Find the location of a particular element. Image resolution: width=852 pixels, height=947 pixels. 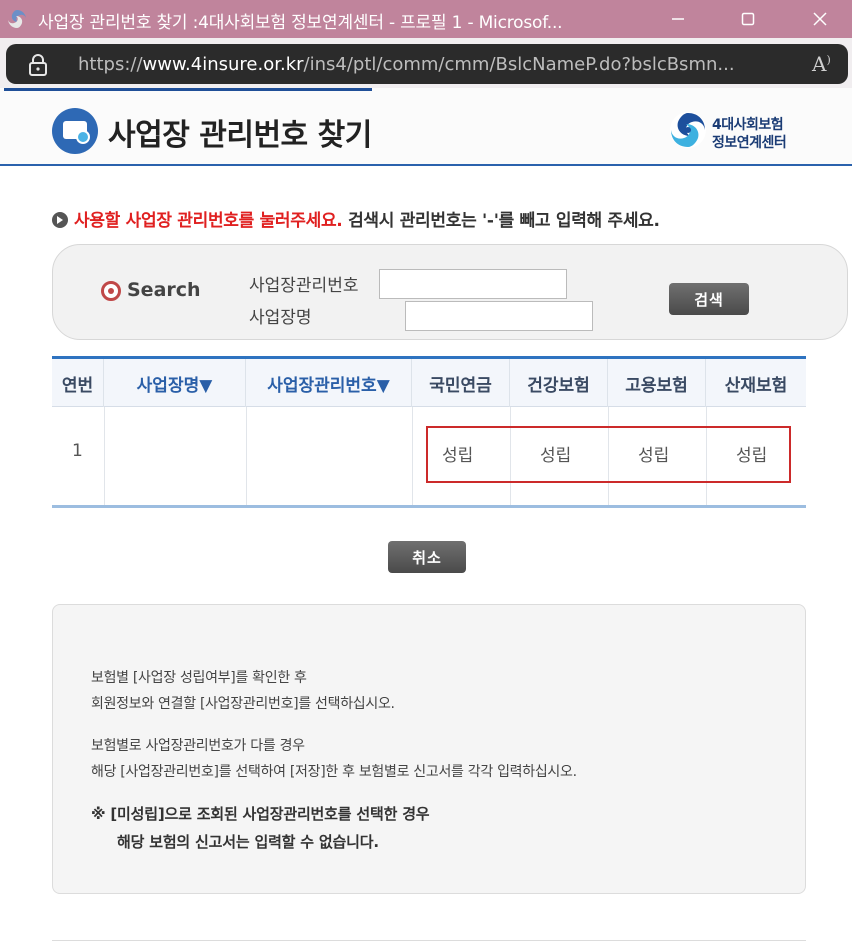

maximize-button is located at coordinates (748, 19).